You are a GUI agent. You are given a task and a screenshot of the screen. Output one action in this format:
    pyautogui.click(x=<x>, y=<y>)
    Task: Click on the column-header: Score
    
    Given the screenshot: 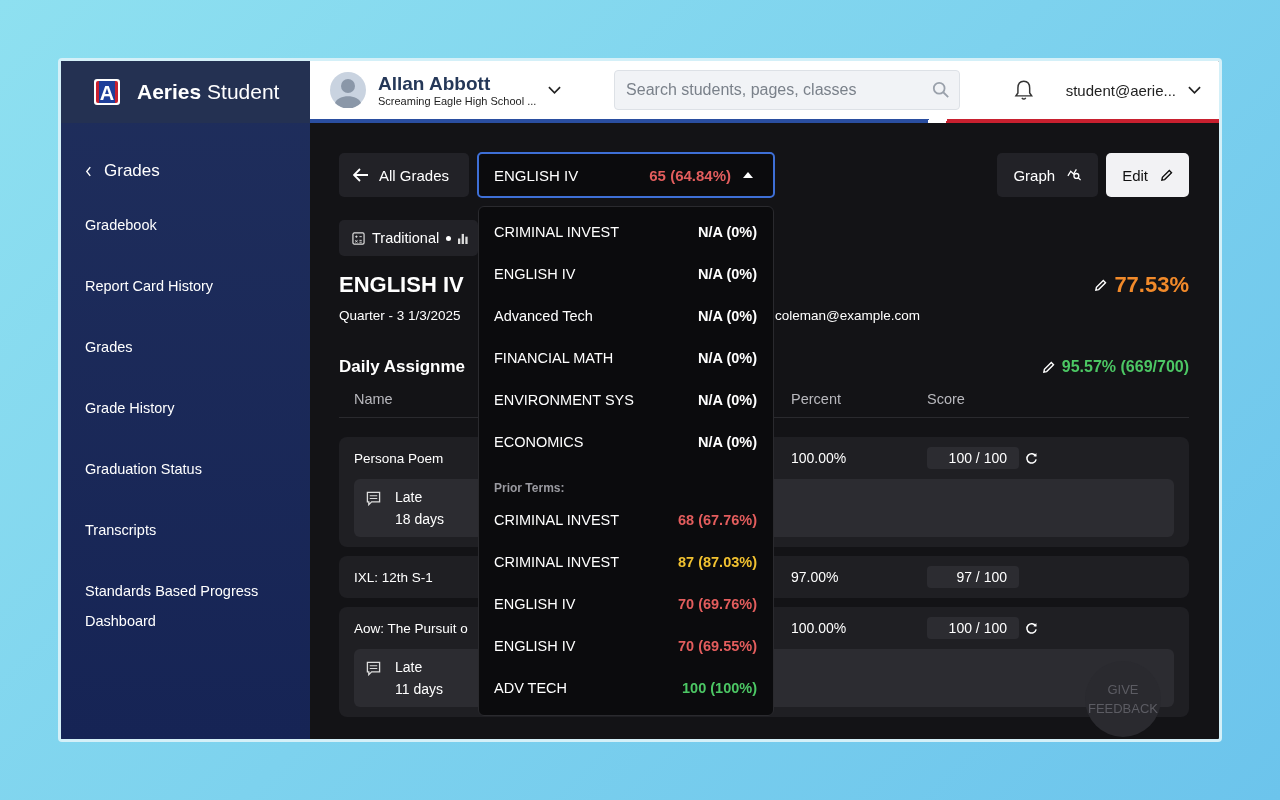 What is the action you would take?
    pyautogui.click(x=946, y=399)
    